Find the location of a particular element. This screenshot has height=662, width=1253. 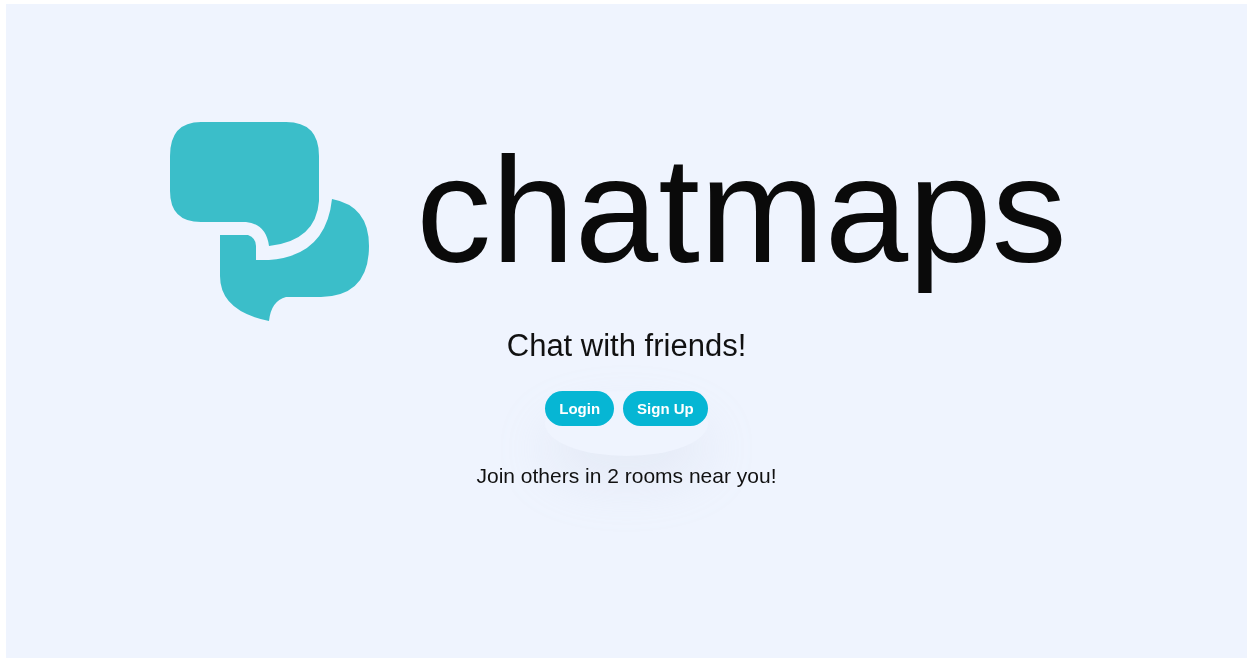

auth-button: Sign Up is located at coordinates (665, 408).